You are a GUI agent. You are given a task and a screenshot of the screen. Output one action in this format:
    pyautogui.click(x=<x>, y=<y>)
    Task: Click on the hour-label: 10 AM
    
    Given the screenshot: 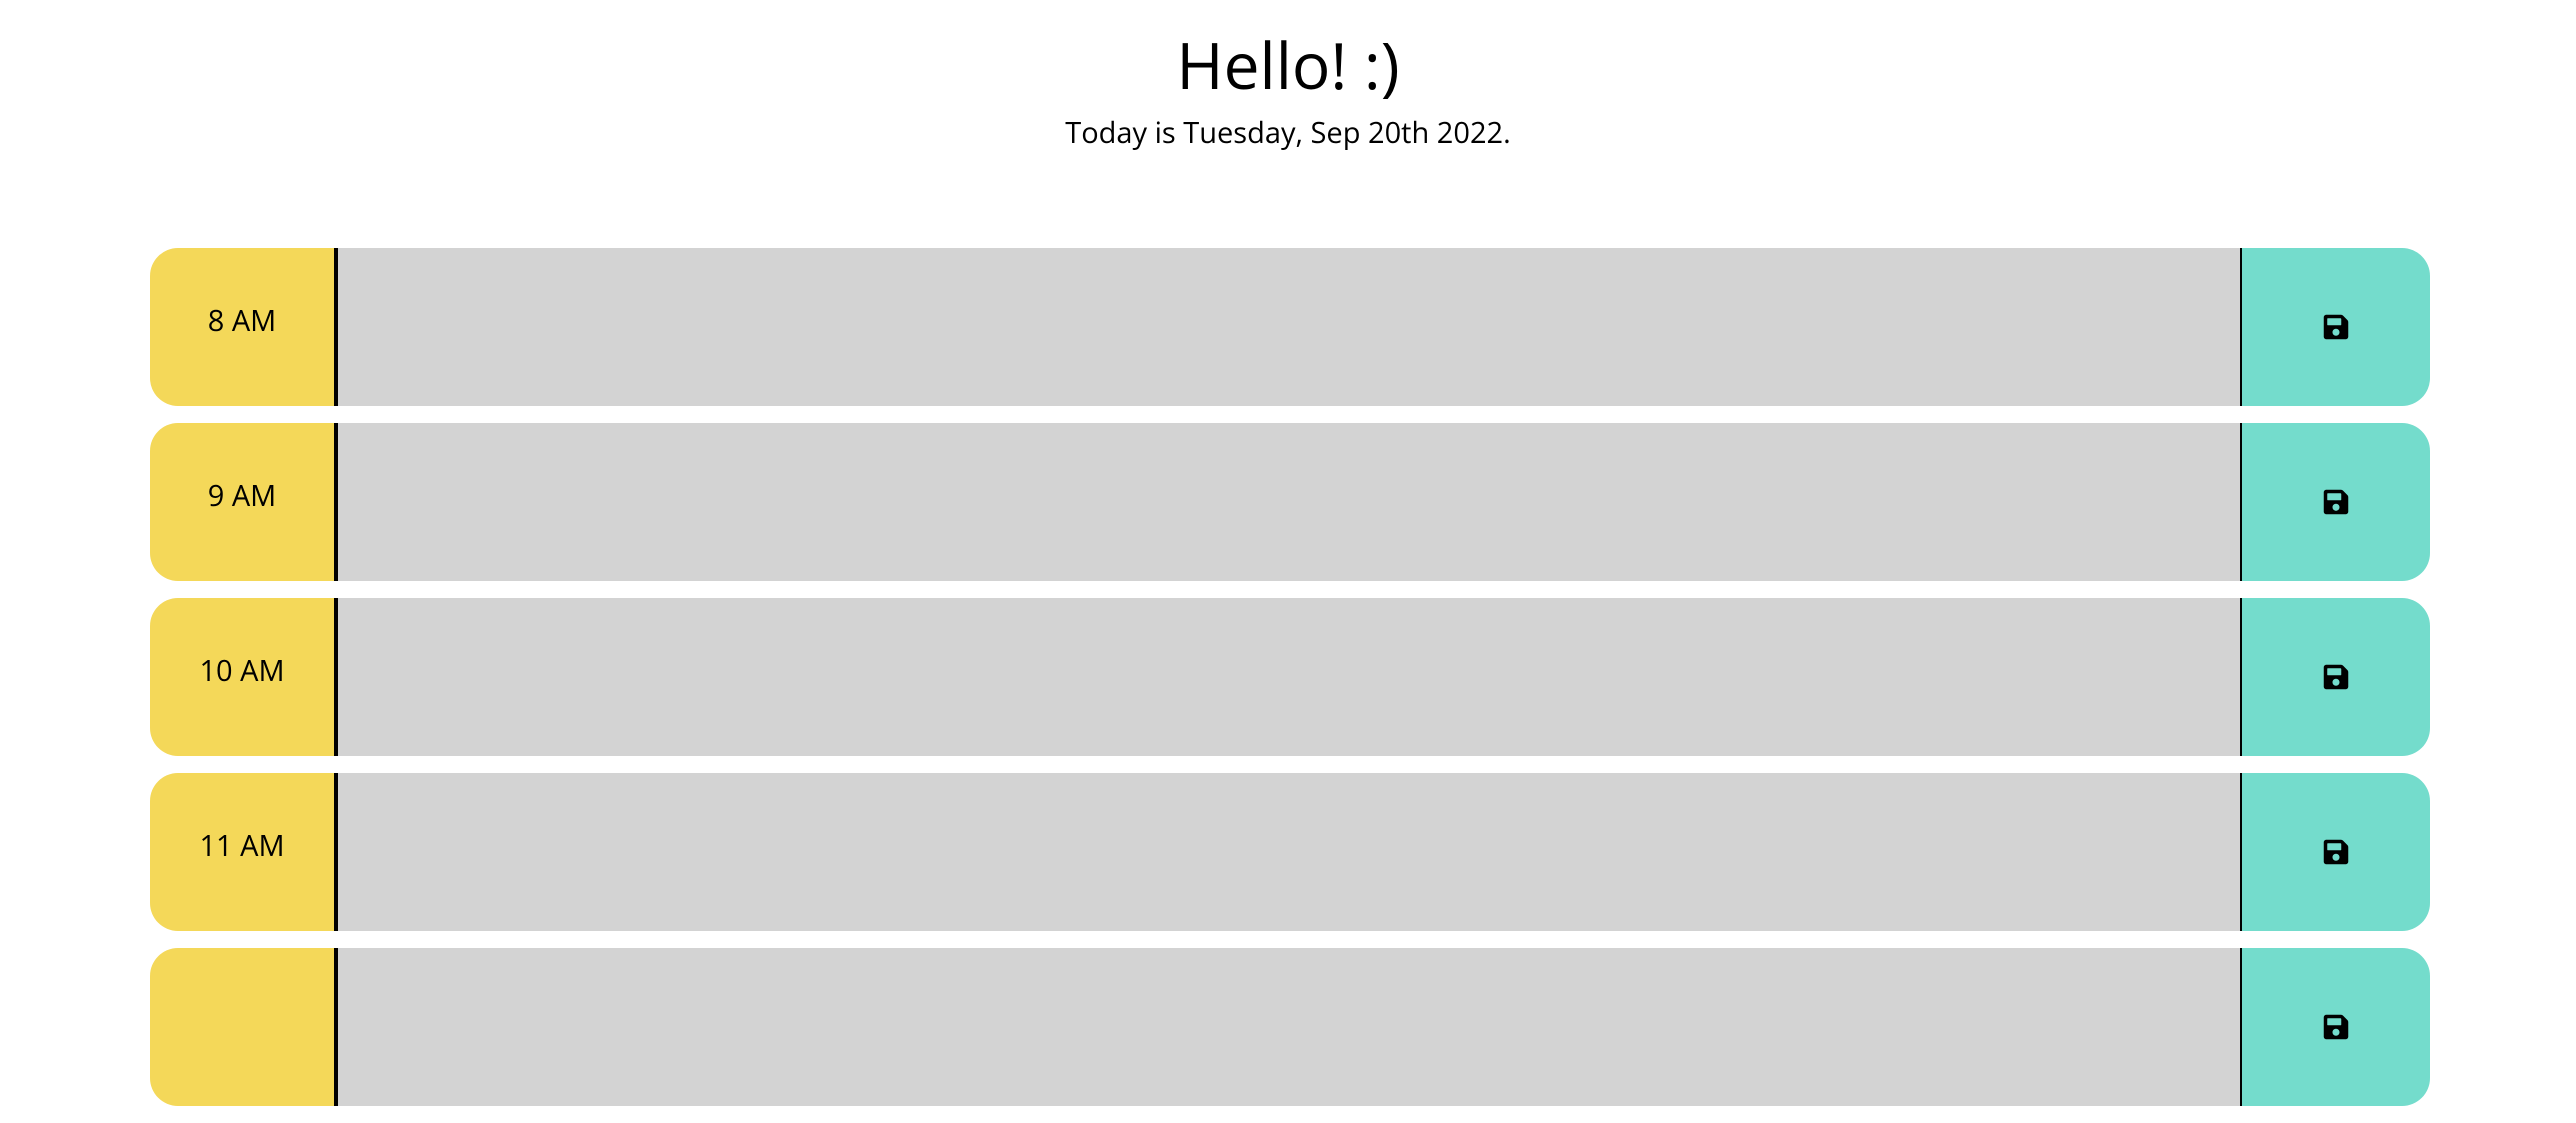 What is the action you would take?
    pyautogui.click(x=242, y=670)
    